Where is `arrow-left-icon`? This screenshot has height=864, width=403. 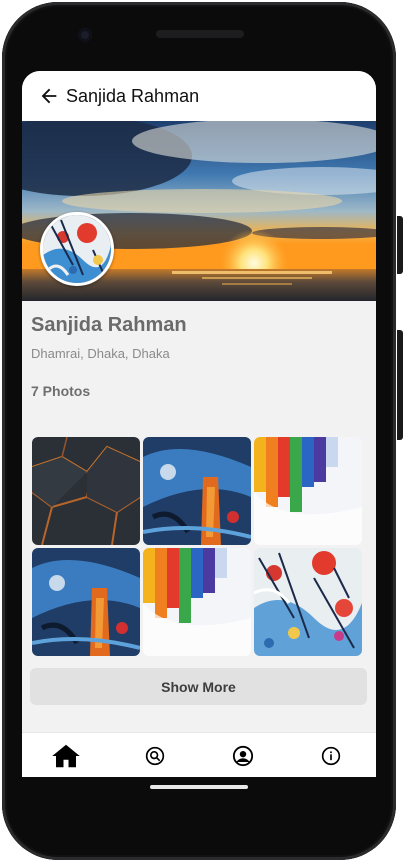
arrow-left-icon is located at coordinates (49, 96).